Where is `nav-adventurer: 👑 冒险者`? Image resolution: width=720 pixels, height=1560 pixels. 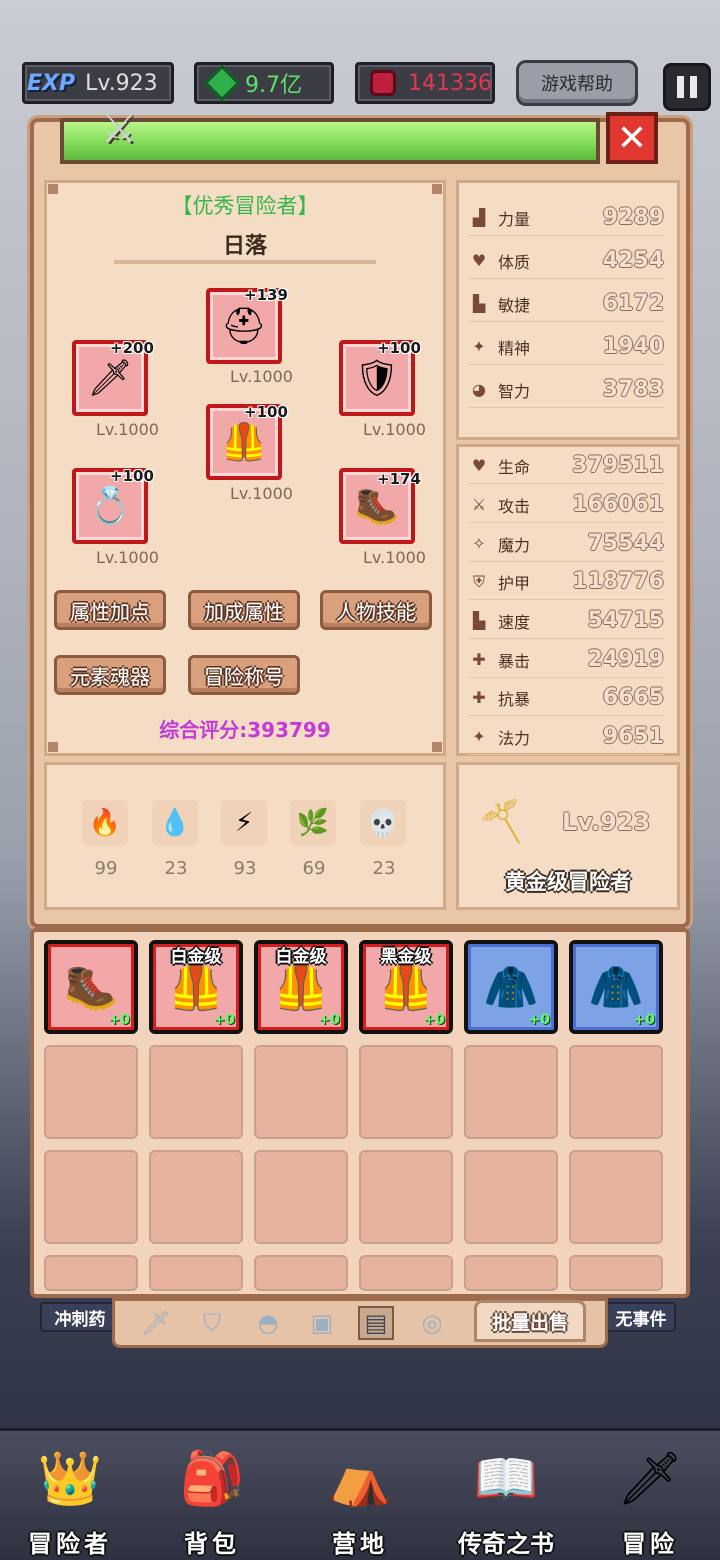 nav-adventurer: 👑 冒险者 is located at coordinates (70, 1499).